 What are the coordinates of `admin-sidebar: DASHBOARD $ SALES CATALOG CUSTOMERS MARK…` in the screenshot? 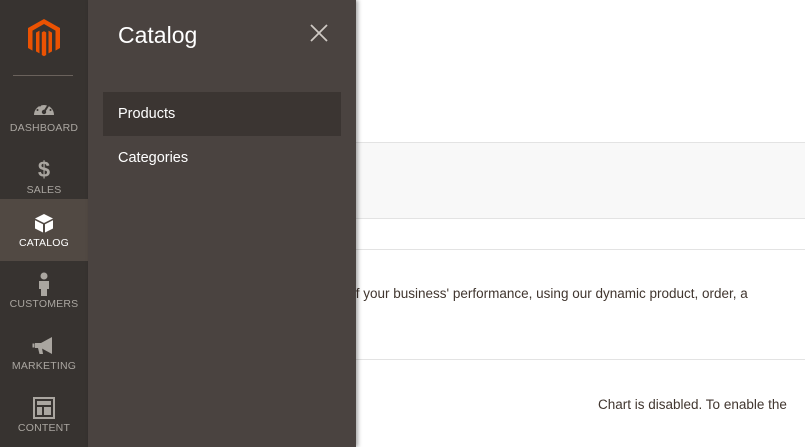 It's located at (44, 223).